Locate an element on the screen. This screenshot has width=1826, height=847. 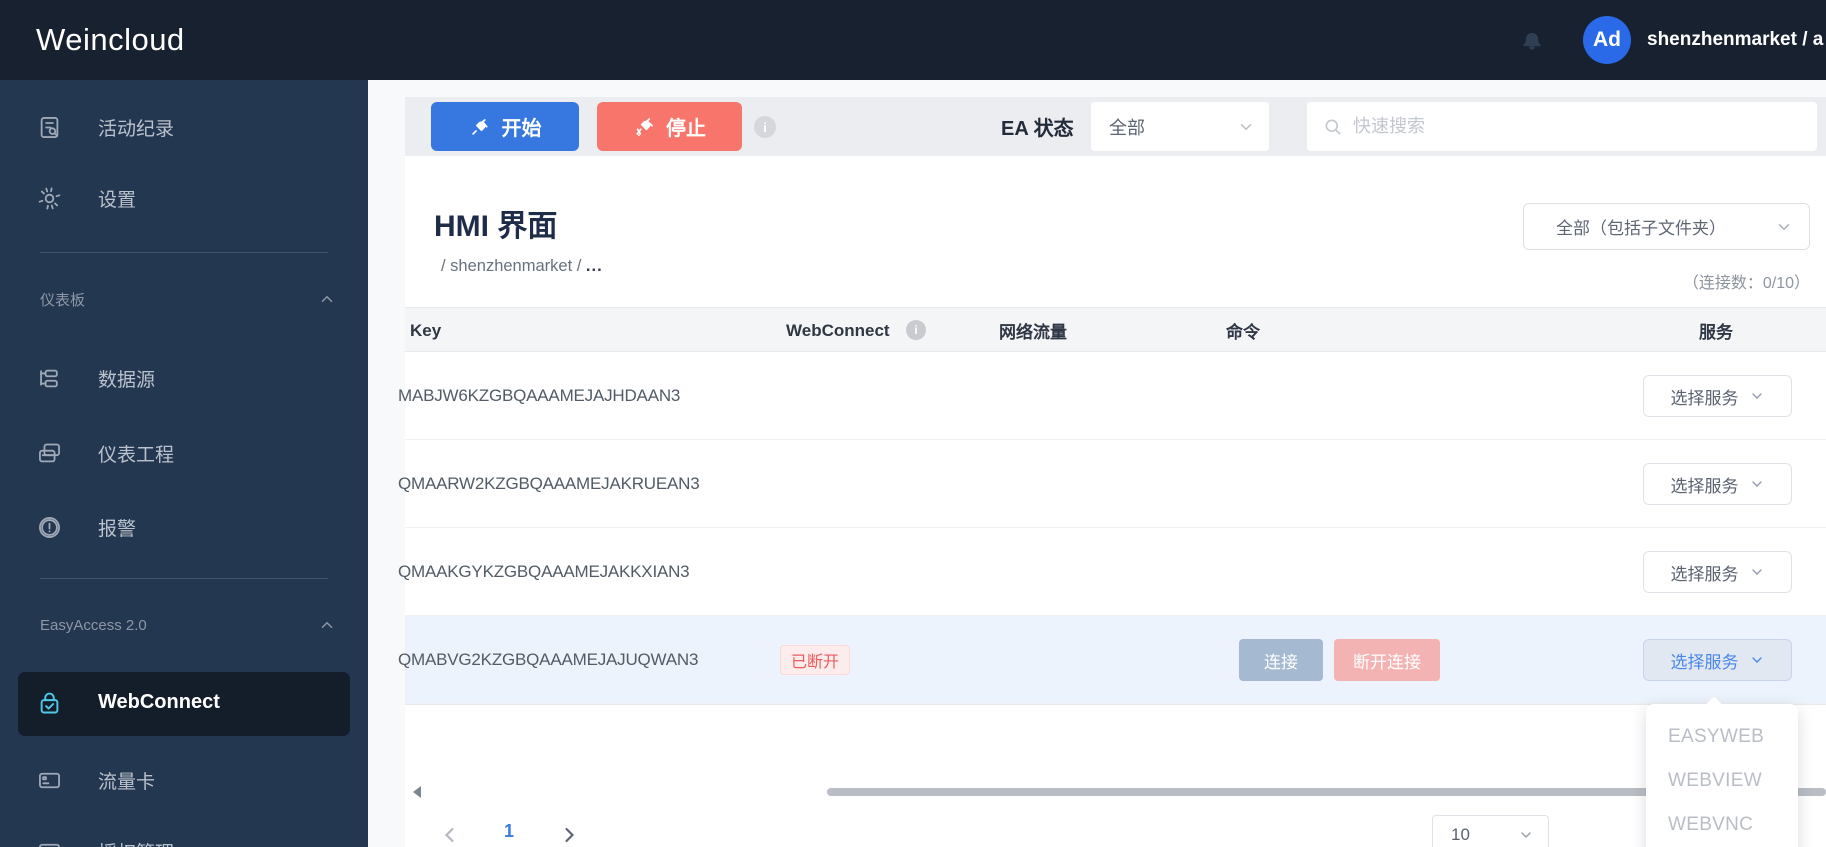
quick-search is located at coordinates (1562, 126).